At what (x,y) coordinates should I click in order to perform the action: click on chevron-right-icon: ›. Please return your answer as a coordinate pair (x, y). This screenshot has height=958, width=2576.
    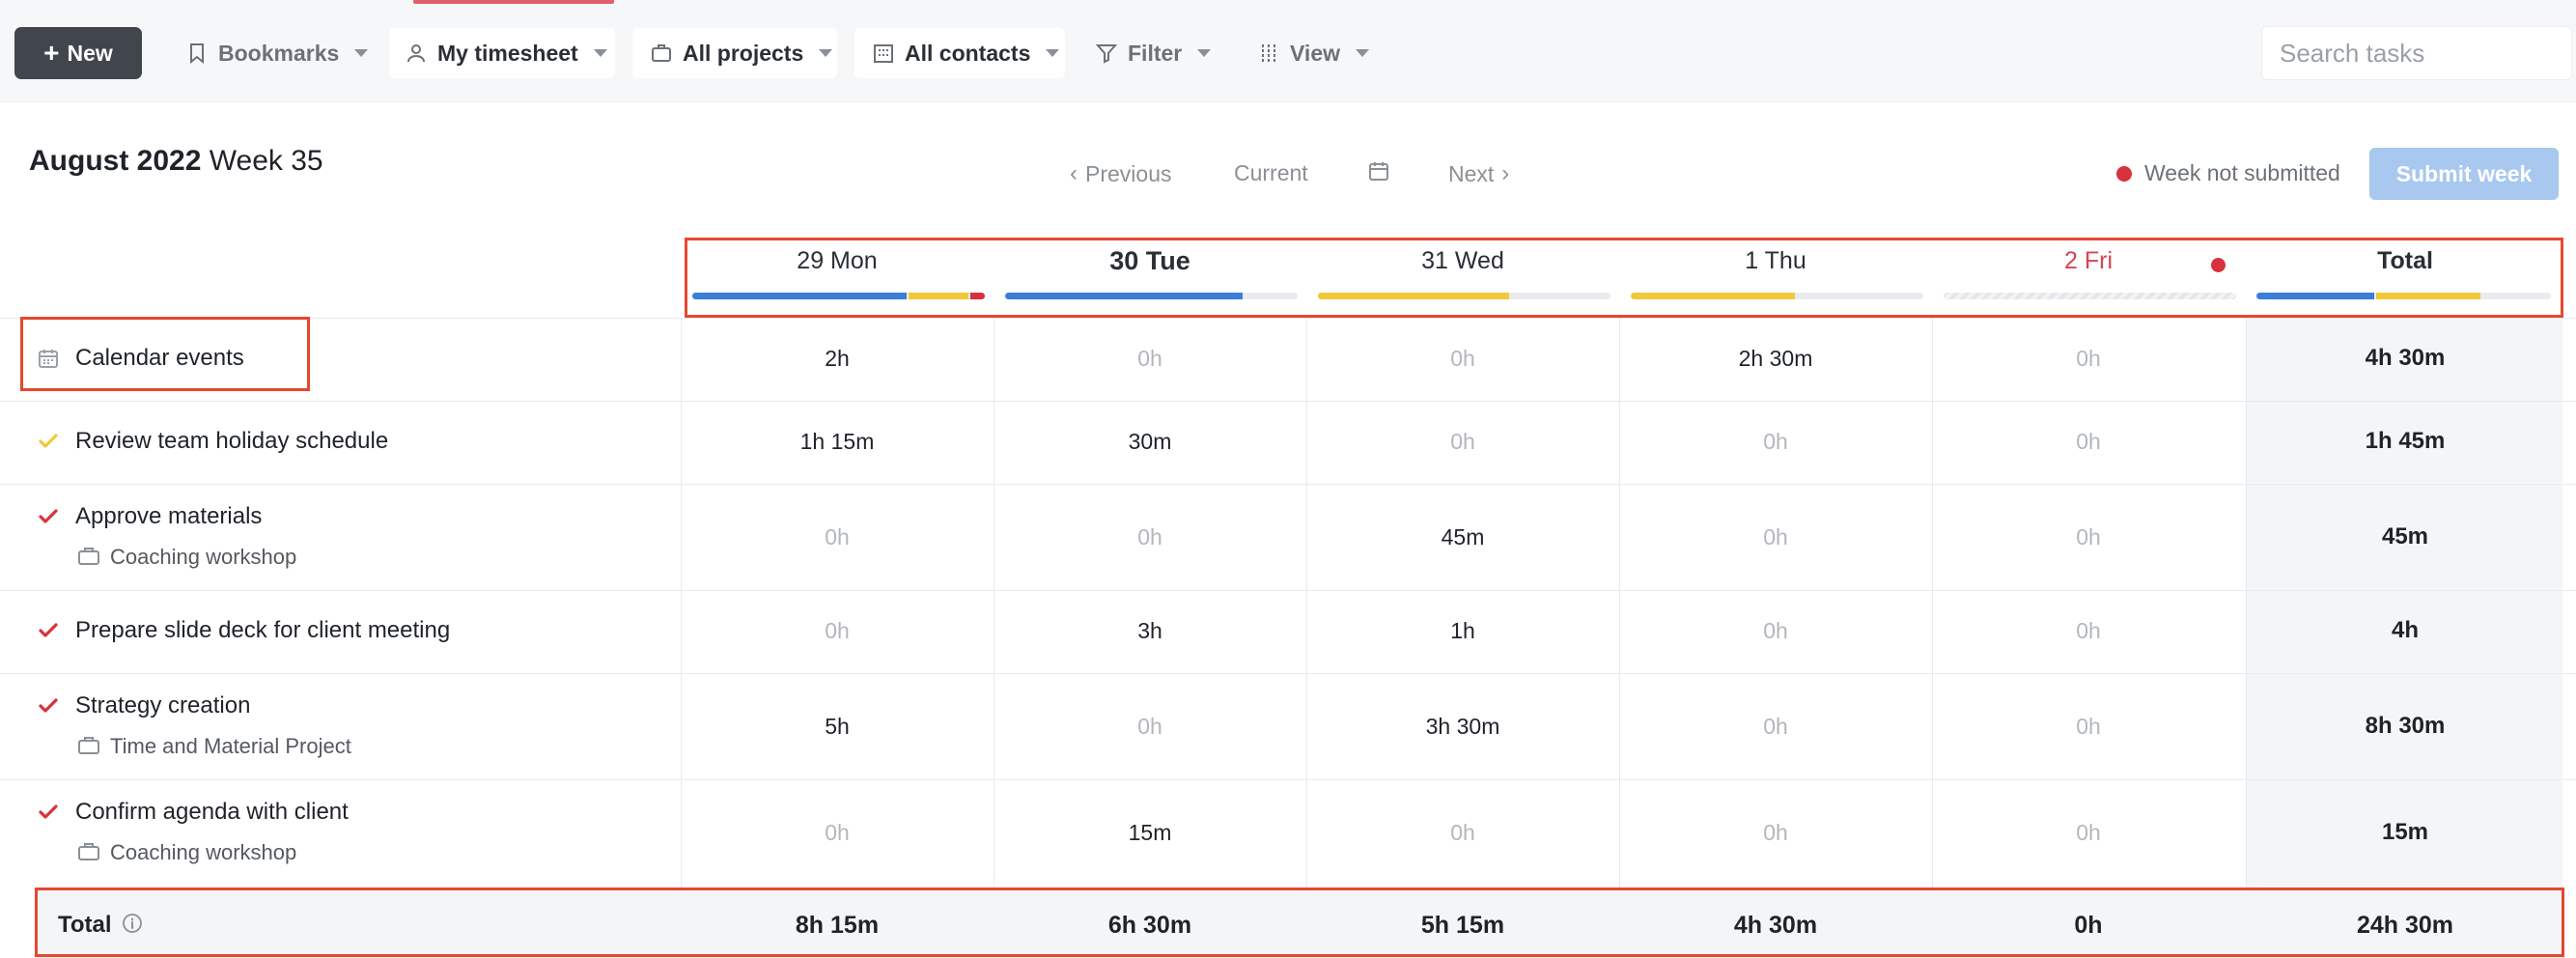
    Looking at the image, I should click on (1506, 173).